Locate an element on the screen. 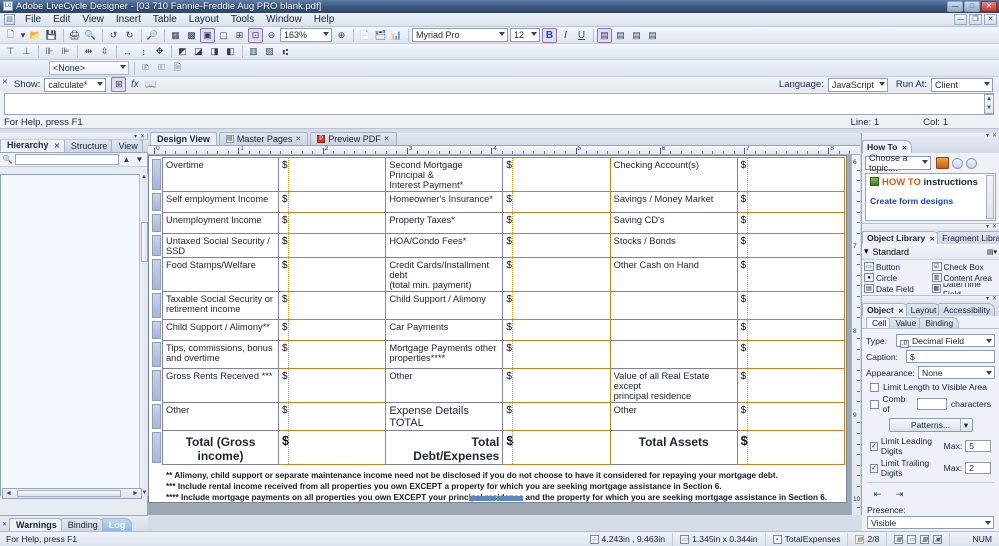 This screenshot has height=546, width=999. match-size-icon: ✥ is located at coordinates (159, 51).